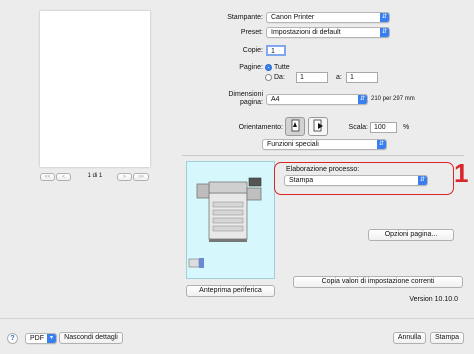 This screenshot has height=354, width=474. Describe the element at coordinates (245, 94) in the screenshot. I see `paper-size-label-line1: Dimensioni` at that location.